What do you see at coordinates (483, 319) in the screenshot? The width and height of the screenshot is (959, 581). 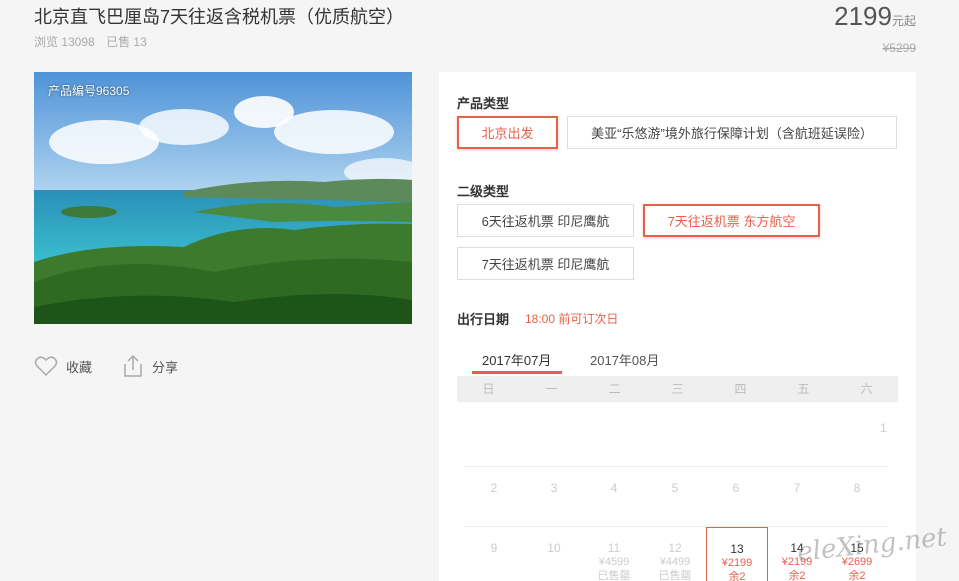 I see `date-label: 出行日期` at bounding box center [483, 319].